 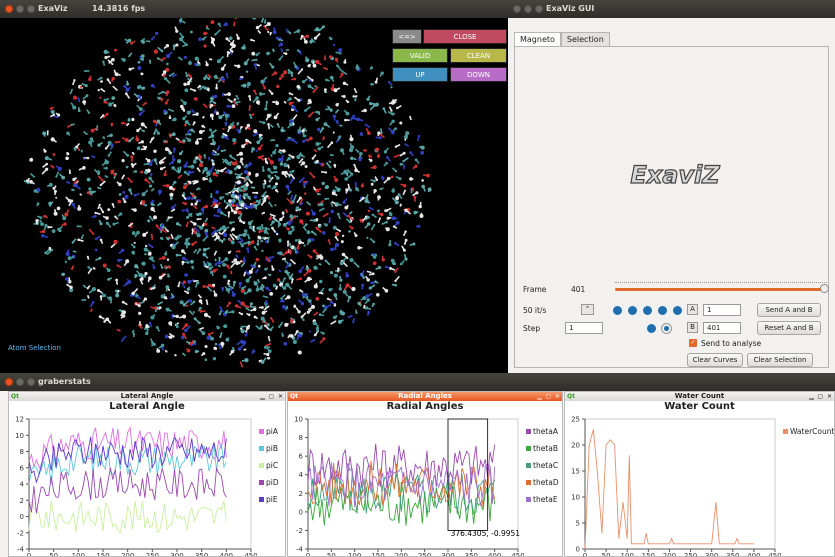 I want to click on panel-titlebar: Qt Water Count ▁ ◻ ✕, so click(x=699, y=396).